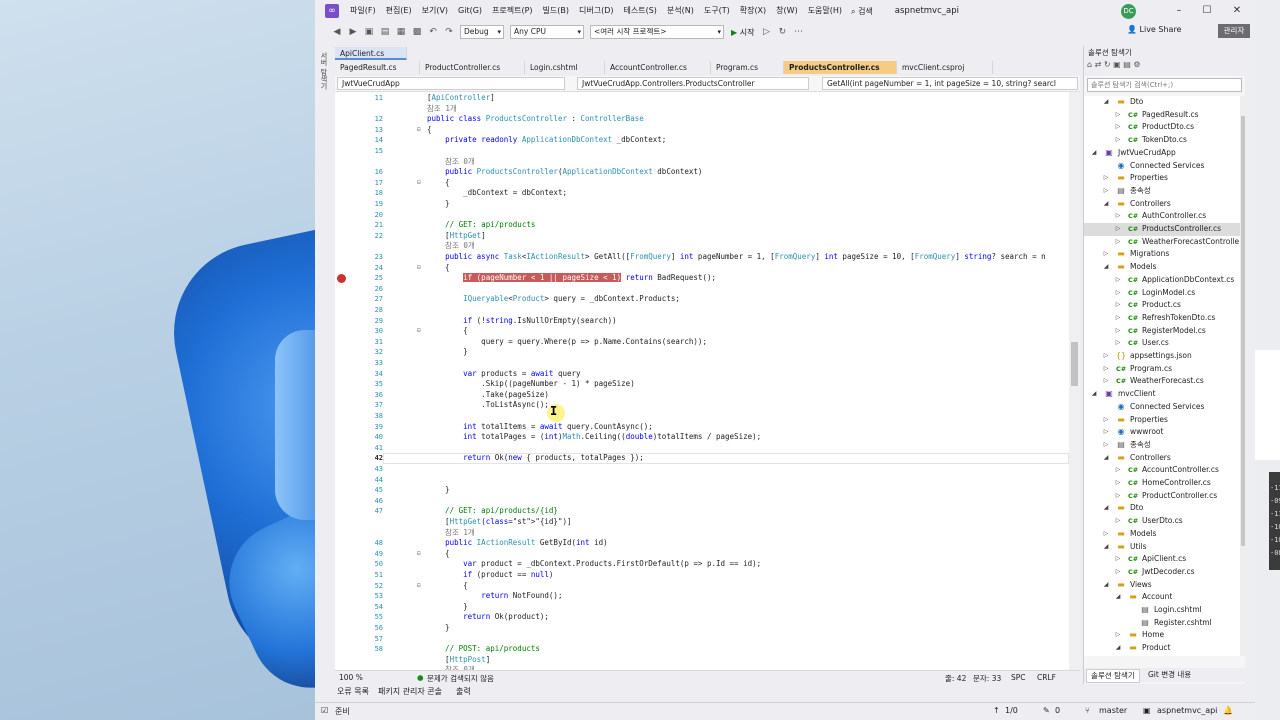 The image size is (1280, 720). I want to click on forward-icon: ▶, so click(353, 32).